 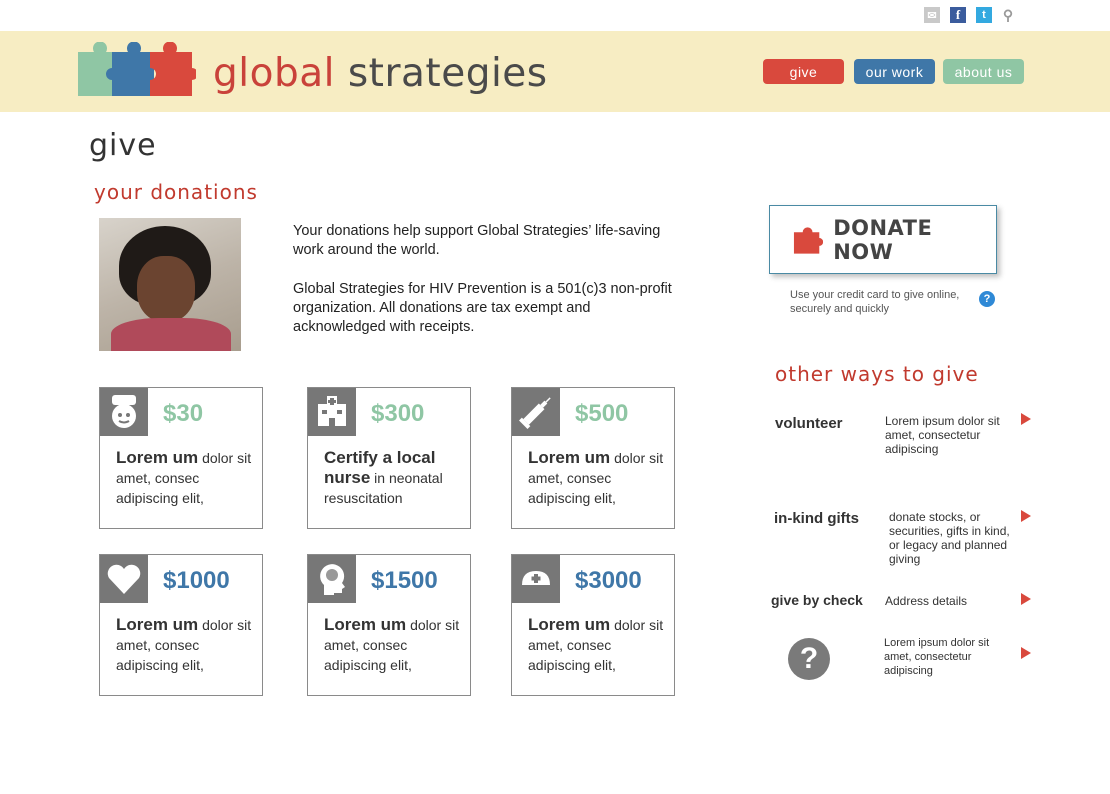 What do you see at coordinates (124, 579) in the screenshot?
I see `heart-icon` at bounding box center [124, 579].